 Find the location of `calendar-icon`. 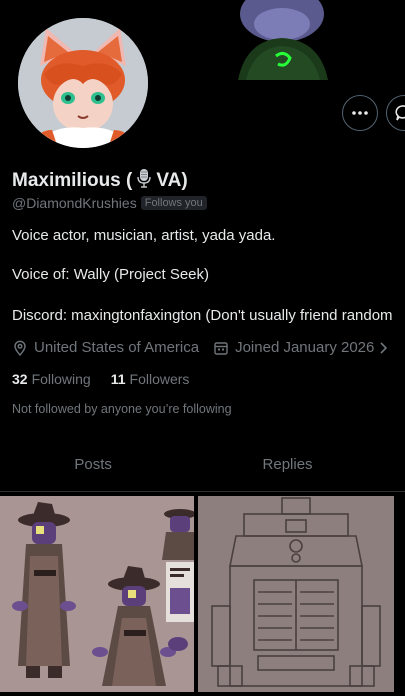

calendar-icon is located at coordinates (221, 348).